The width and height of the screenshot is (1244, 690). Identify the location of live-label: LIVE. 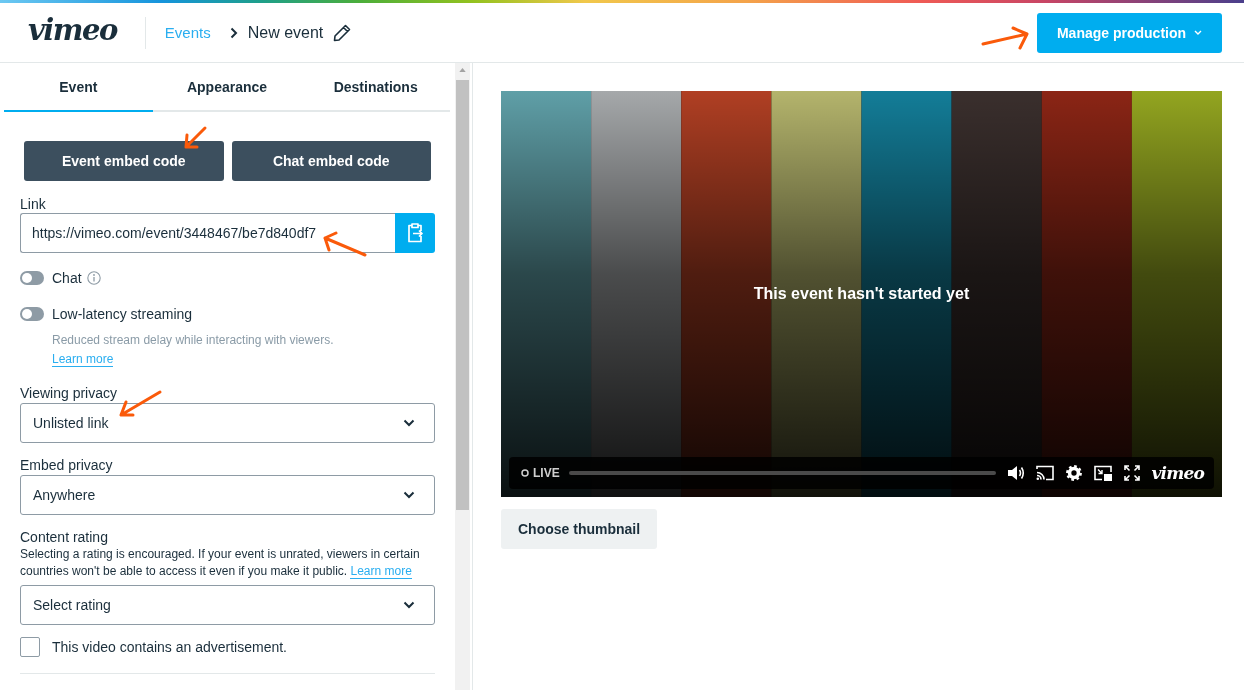
(546, 473).